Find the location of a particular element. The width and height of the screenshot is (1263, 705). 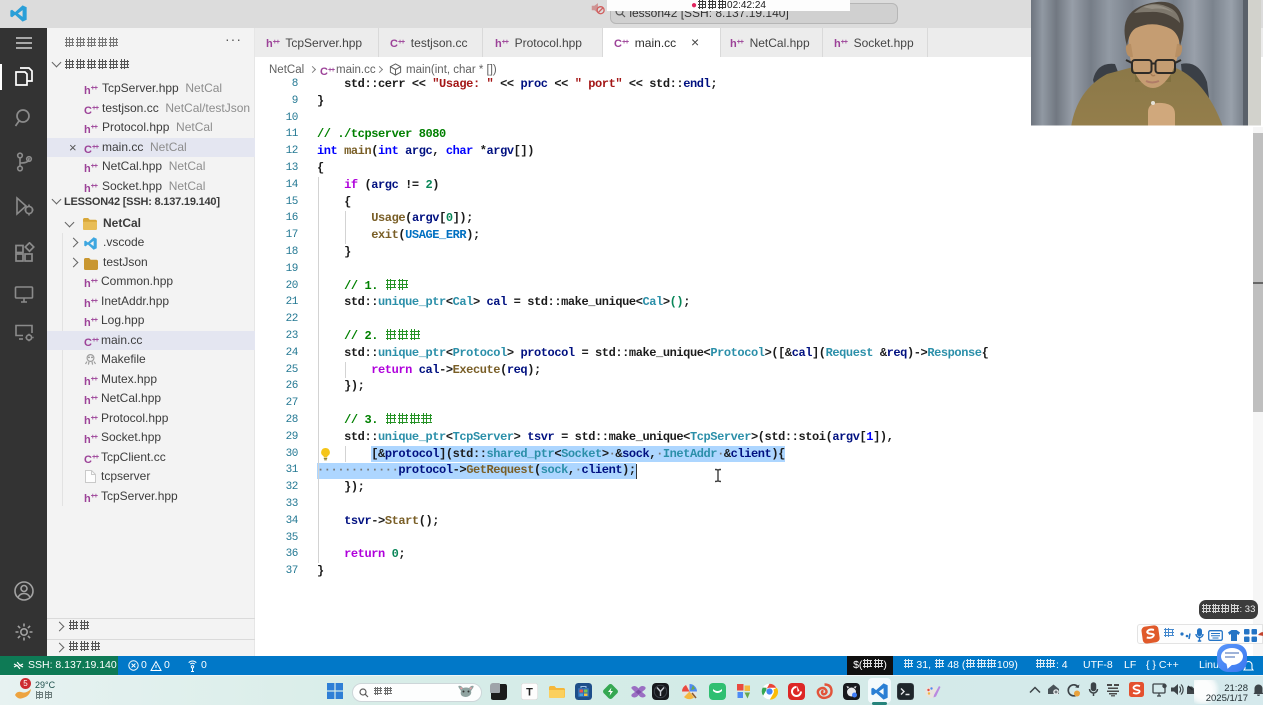

svg-text: T is located at coordinates (529, 693).